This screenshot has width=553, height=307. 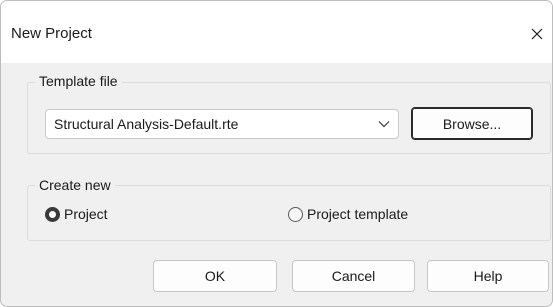 What do you see at coordinates (146, 124) in the screenshot?
I see `template-file-value: Structural Analysis-Default.rte` at bounding box center [146, 124].